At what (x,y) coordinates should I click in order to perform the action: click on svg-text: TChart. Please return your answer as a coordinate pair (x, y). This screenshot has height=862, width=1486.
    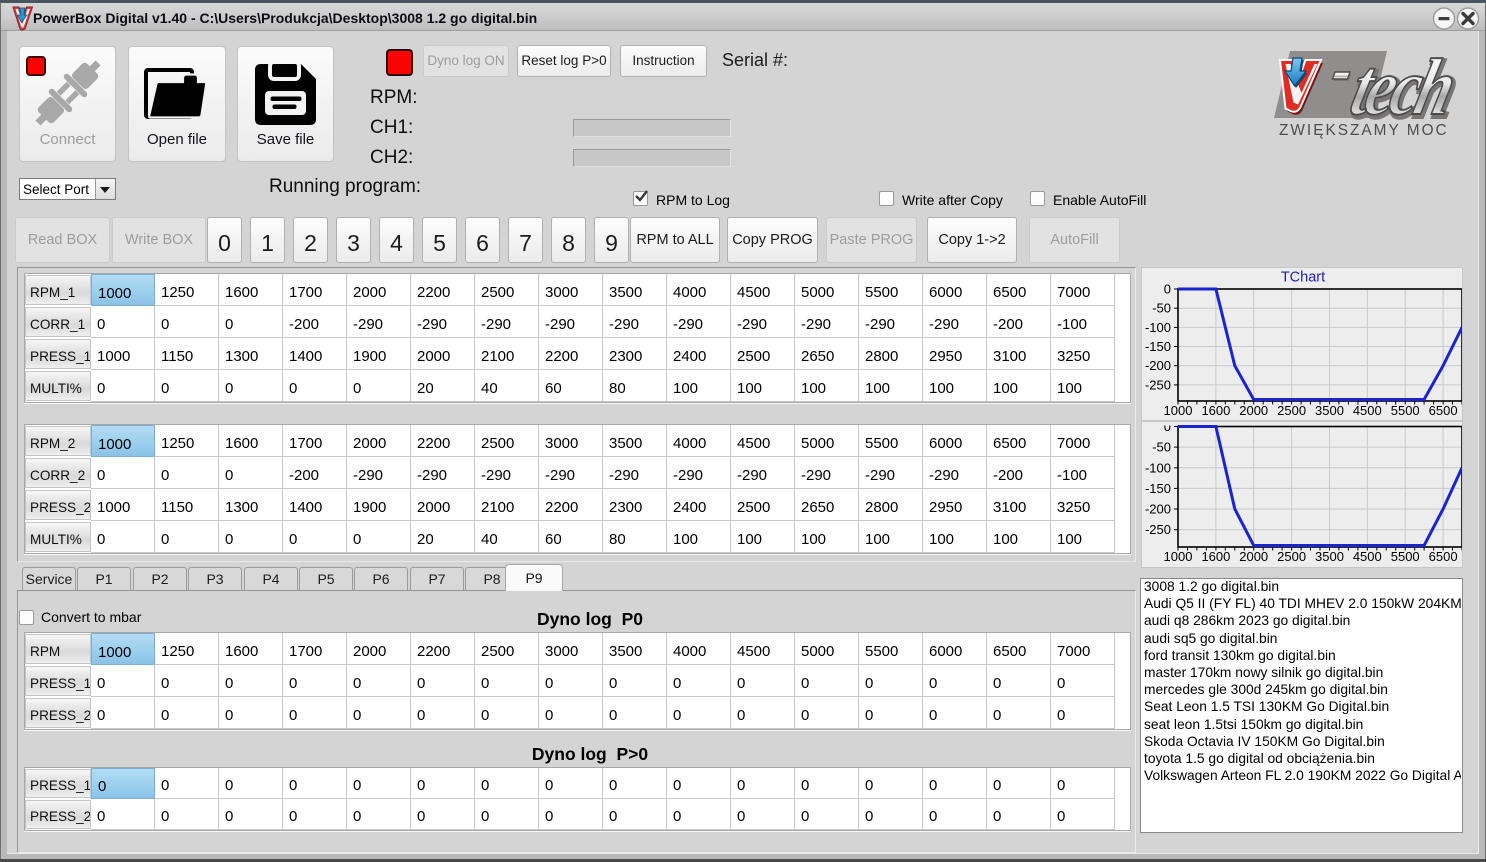
    Looking at the image, I should click on (1303, 278).